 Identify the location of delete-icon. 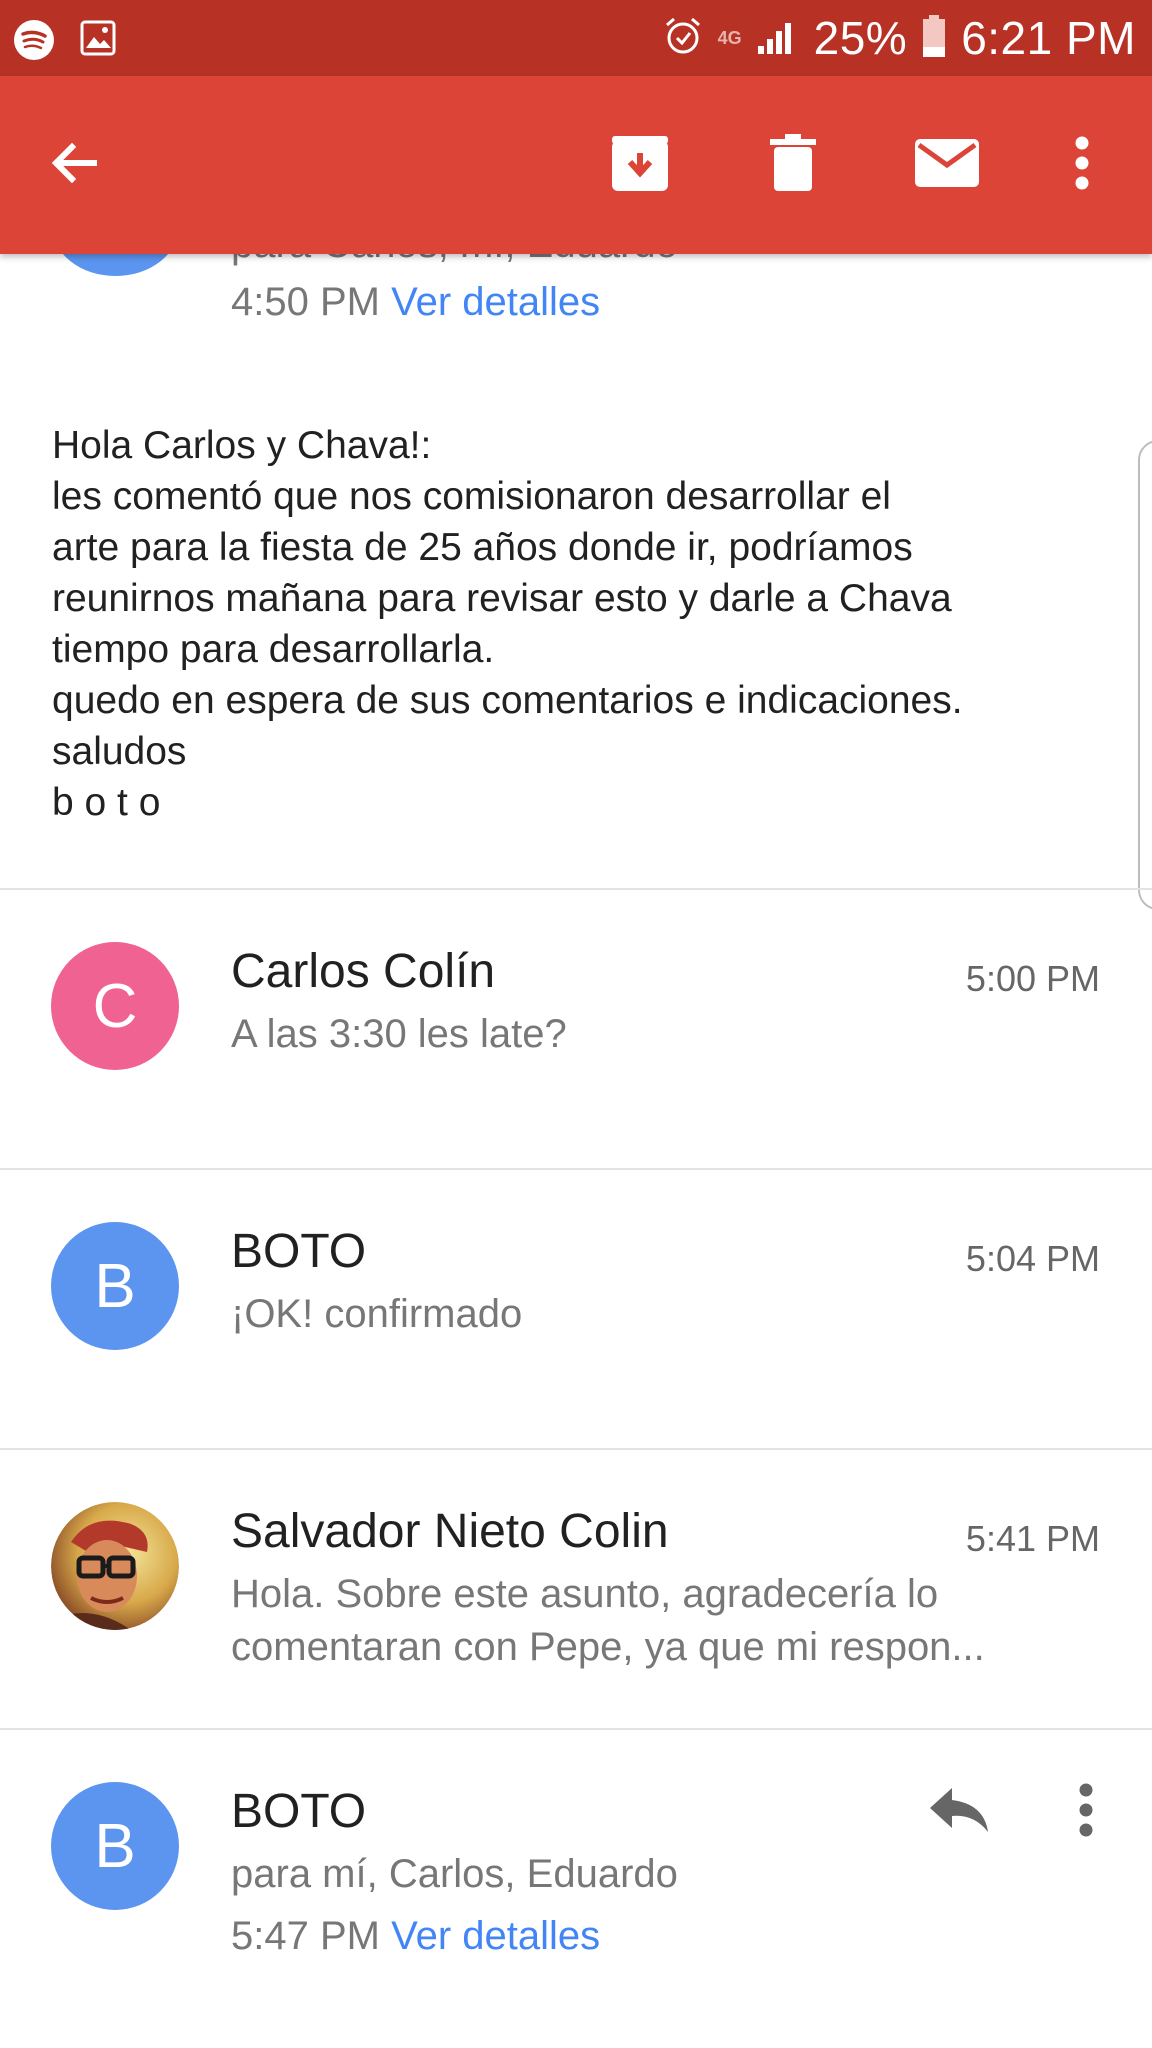
(793, 165).